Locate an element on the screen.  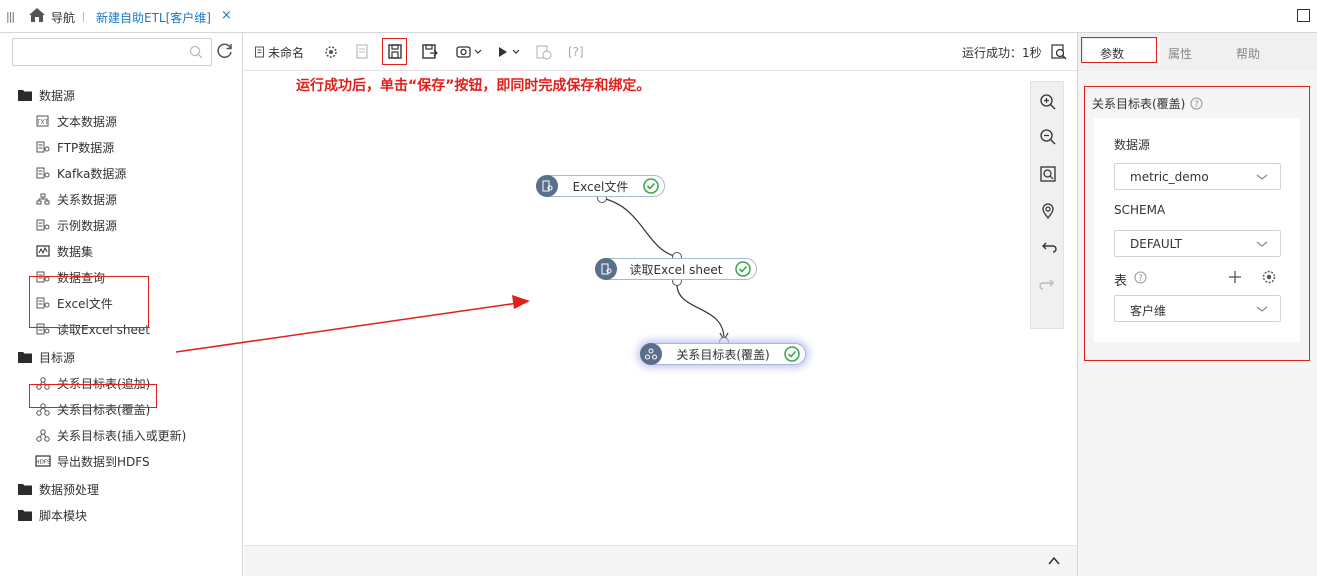
tree-item: 关系数据源 is located at coordinates (76, 199).